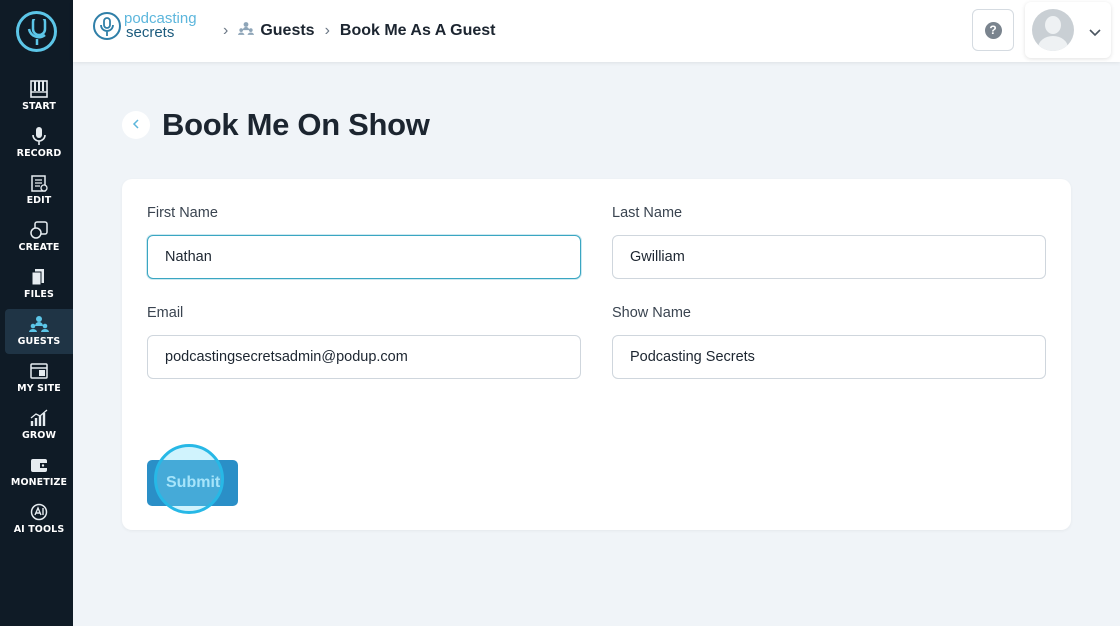  I want to click on sidebar-item-my-site: MY SITE, so click(39, 378).